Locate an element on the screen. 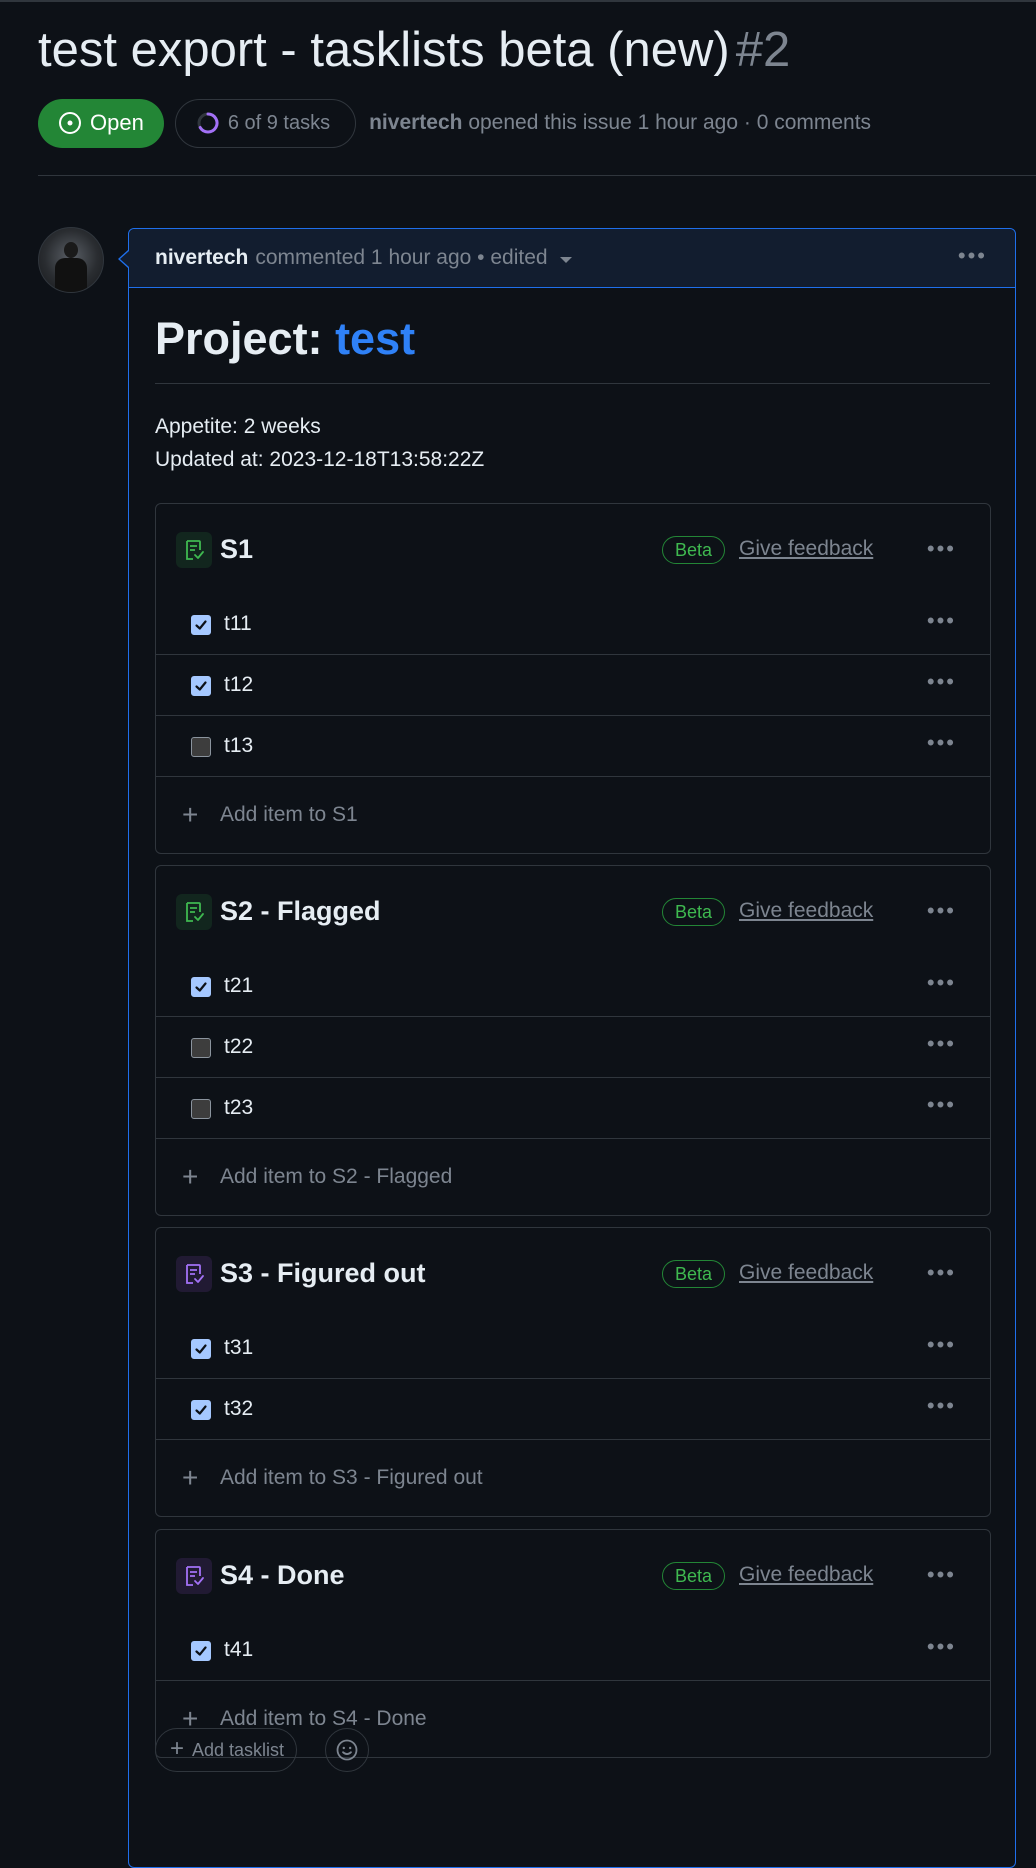 The width and height of the screenshot is (1036, 1868). tasklist-title: S2 - Flagged is located at coordinates (300, 911).